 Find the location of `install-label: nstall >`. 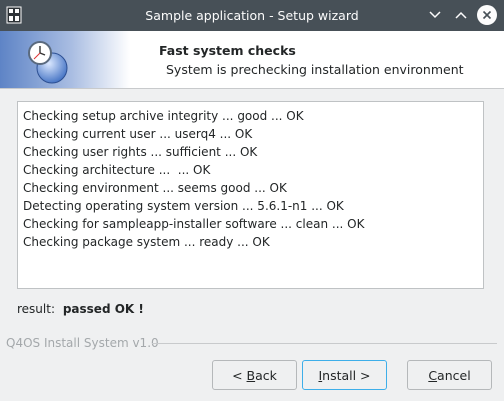

install-label: nstall > is located at coordinates (346, 375).